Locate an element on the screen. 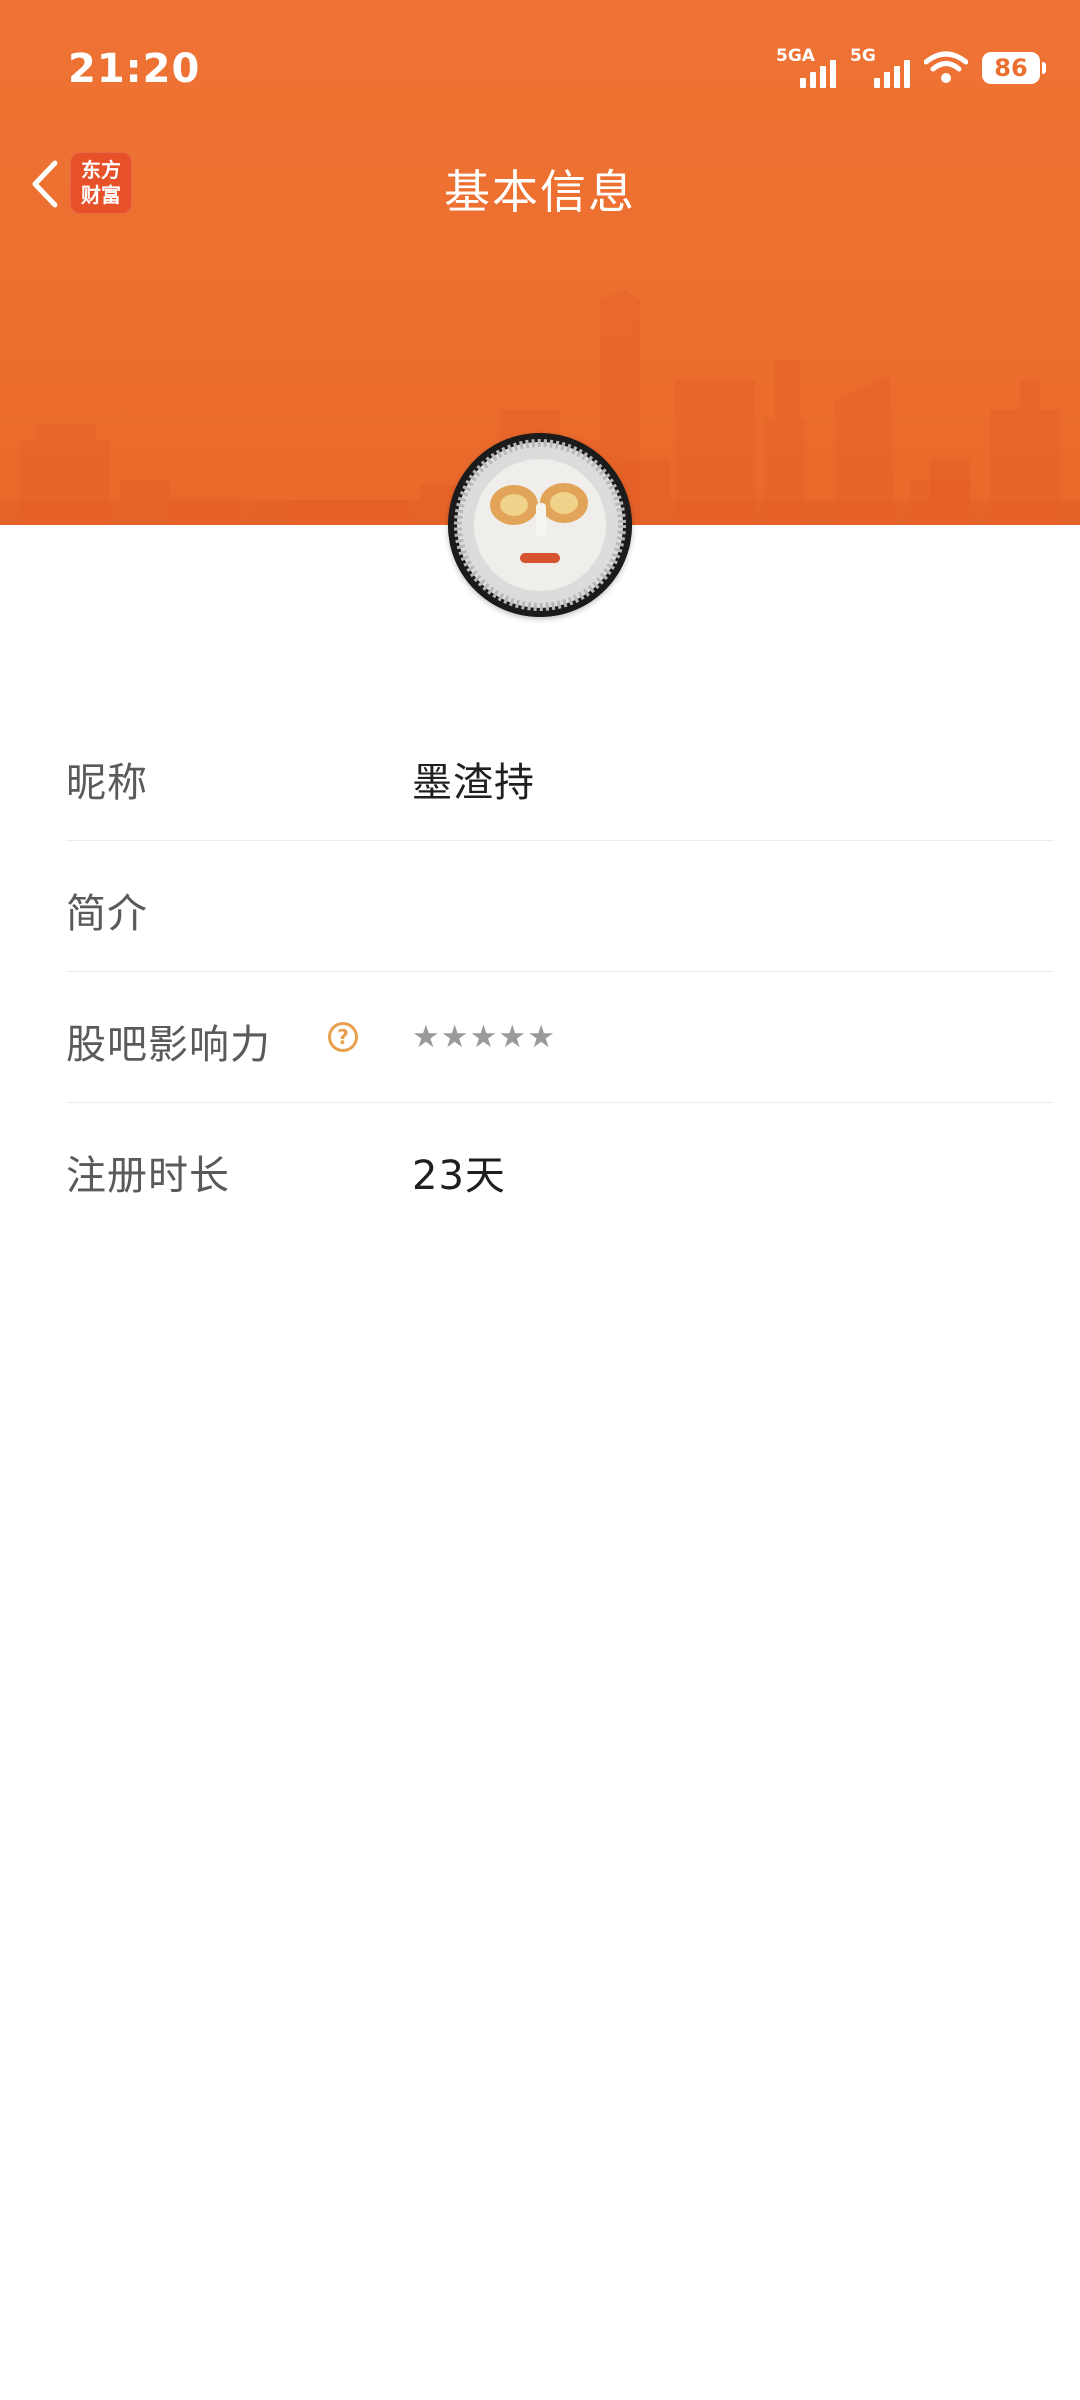  avatar is located at coordinates (540, 525).